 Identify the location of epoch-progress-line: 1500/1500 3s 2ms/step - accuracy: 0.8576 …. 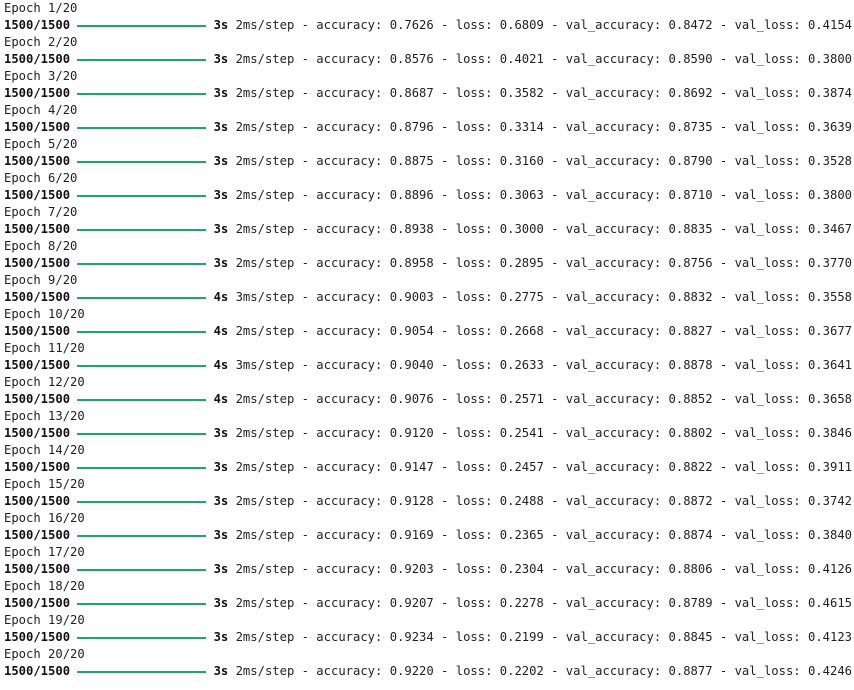
(428, 59).